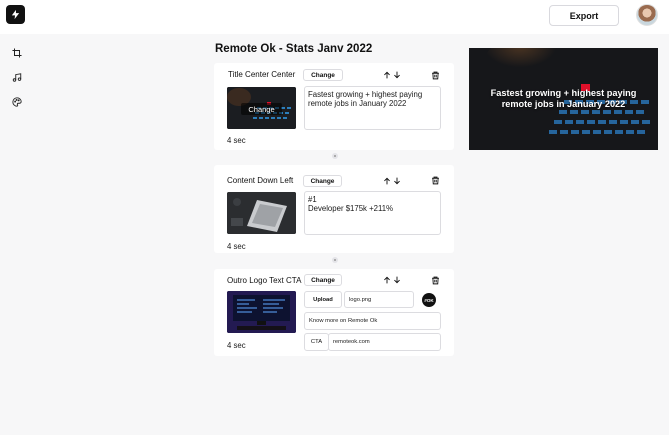 This screenshot has width=669, height=435. I want to click on laptop-photo, so click(261, 213).